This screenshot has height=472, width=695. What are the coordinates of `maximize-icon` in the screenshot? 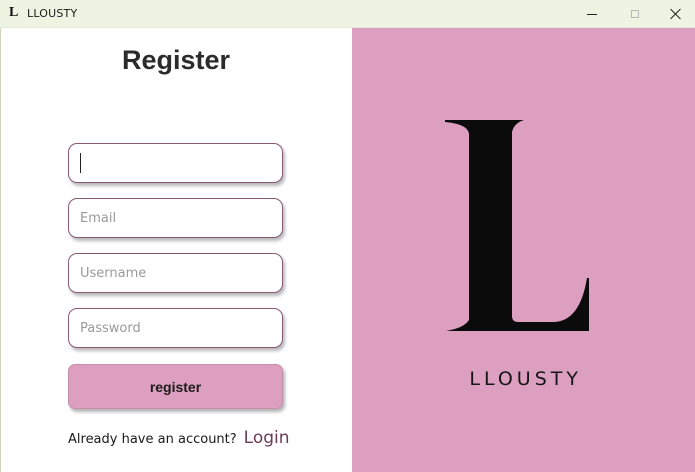 It's located at (635, 14).